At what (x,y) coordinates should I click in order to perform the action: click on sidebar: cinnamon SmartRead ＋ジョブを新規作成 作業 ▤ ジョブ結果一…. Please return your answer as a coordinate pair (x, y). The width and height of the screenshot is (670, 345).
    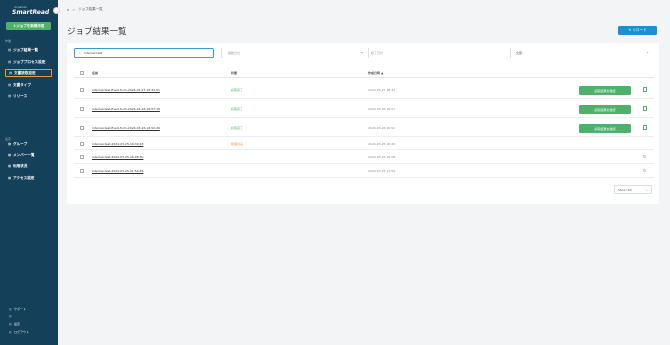
    Looking at the image, I should click on (29, 172).